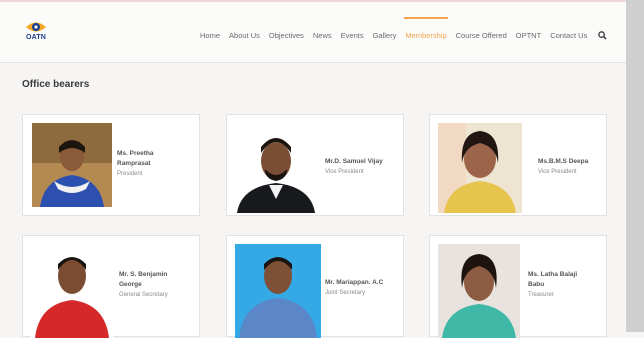  I want to click on member-card-president: Ms. Preetha Ramprasat President, so click(111, 165).